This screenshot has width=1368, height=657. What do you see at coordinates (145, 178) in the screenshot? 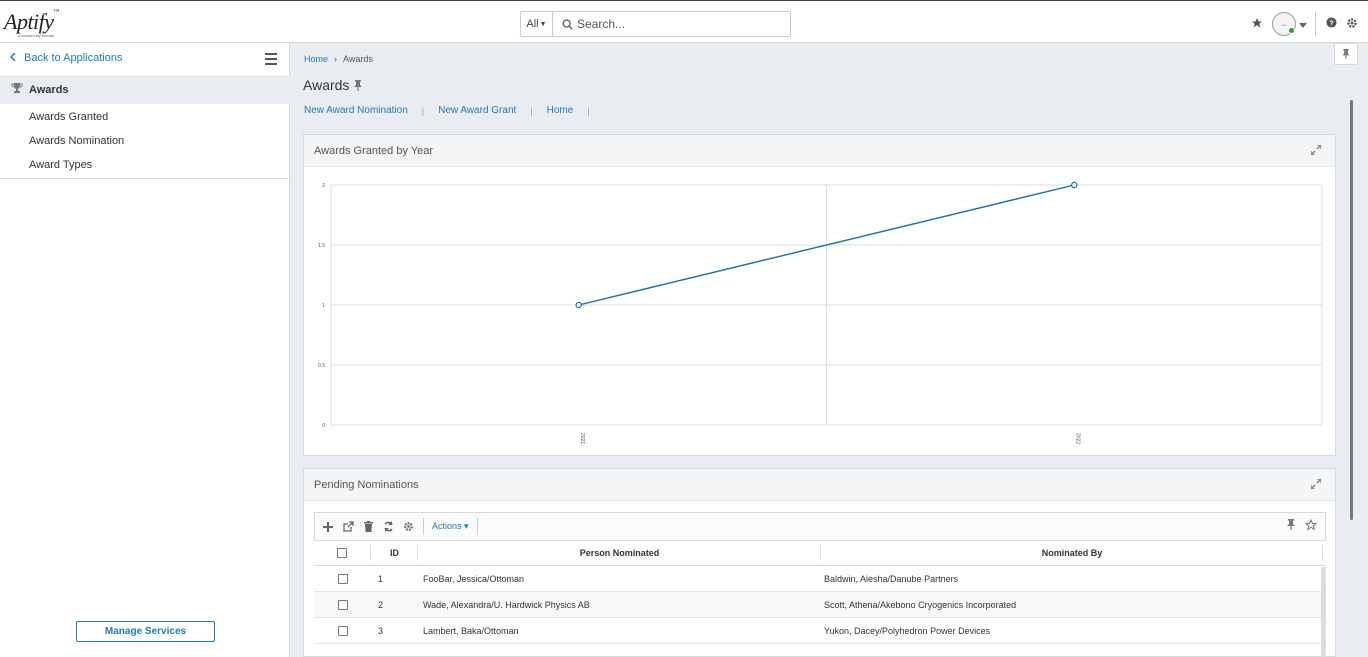
I see `sidebar-divider` at bounding box center [145, 178].